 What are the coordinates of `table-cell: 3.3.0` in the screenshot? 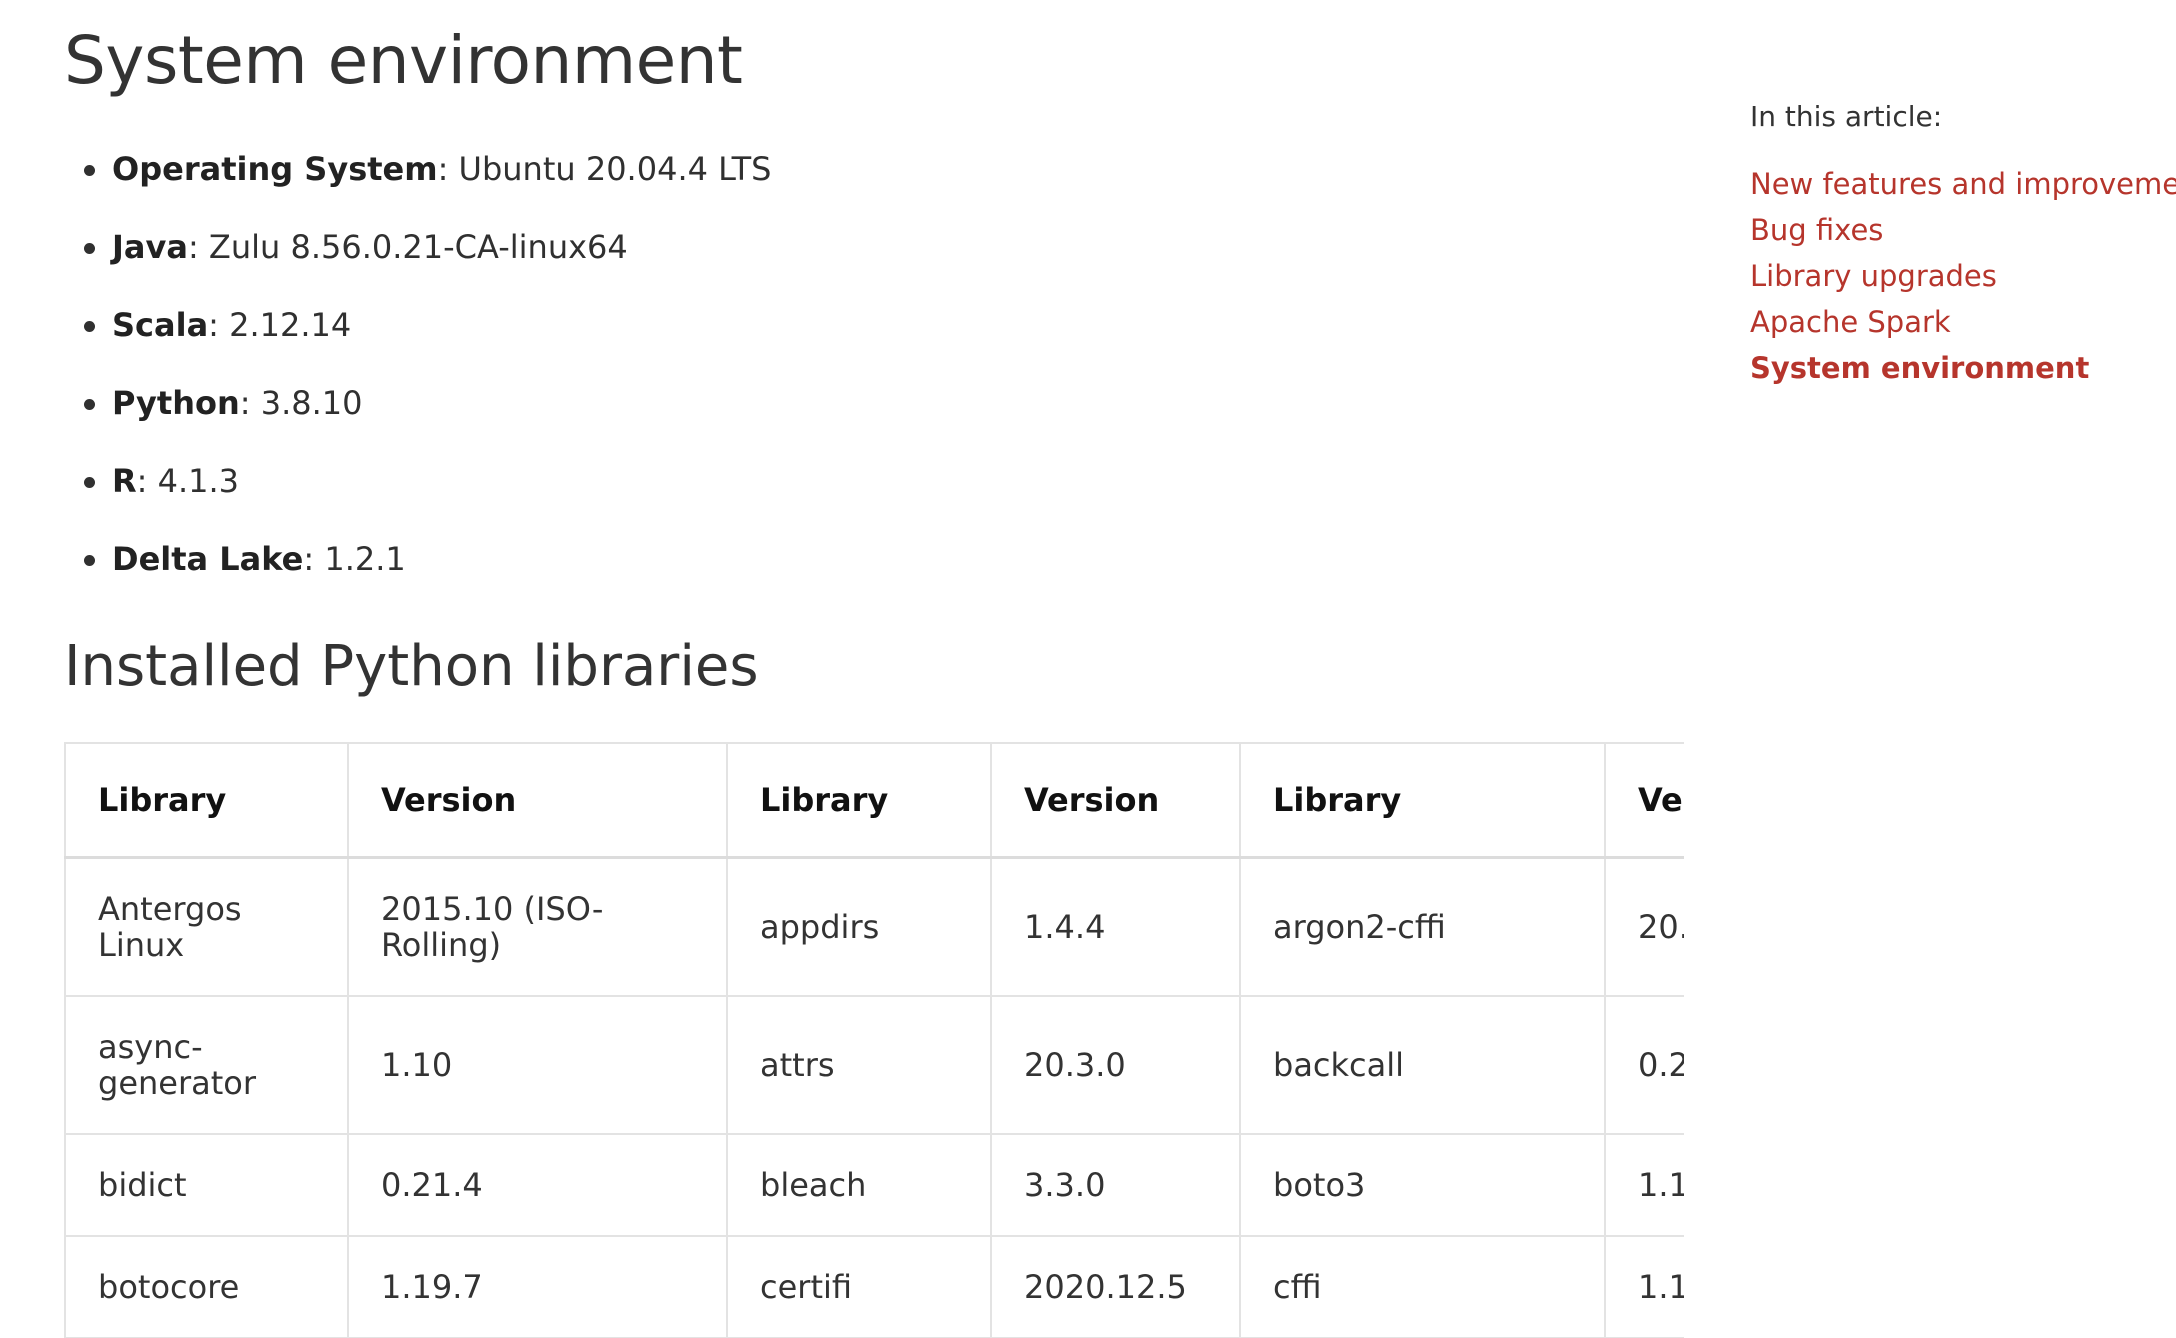 It's located at (1115, 1185).